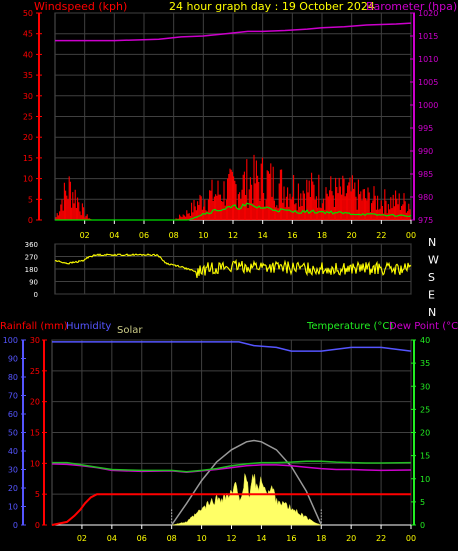 The height and width of the screenshot is (551, 458). What do you see at coordinates (425, 174) in the screenshot?
I see `baro-tick-label: 985` at bounding box center [425, 174].